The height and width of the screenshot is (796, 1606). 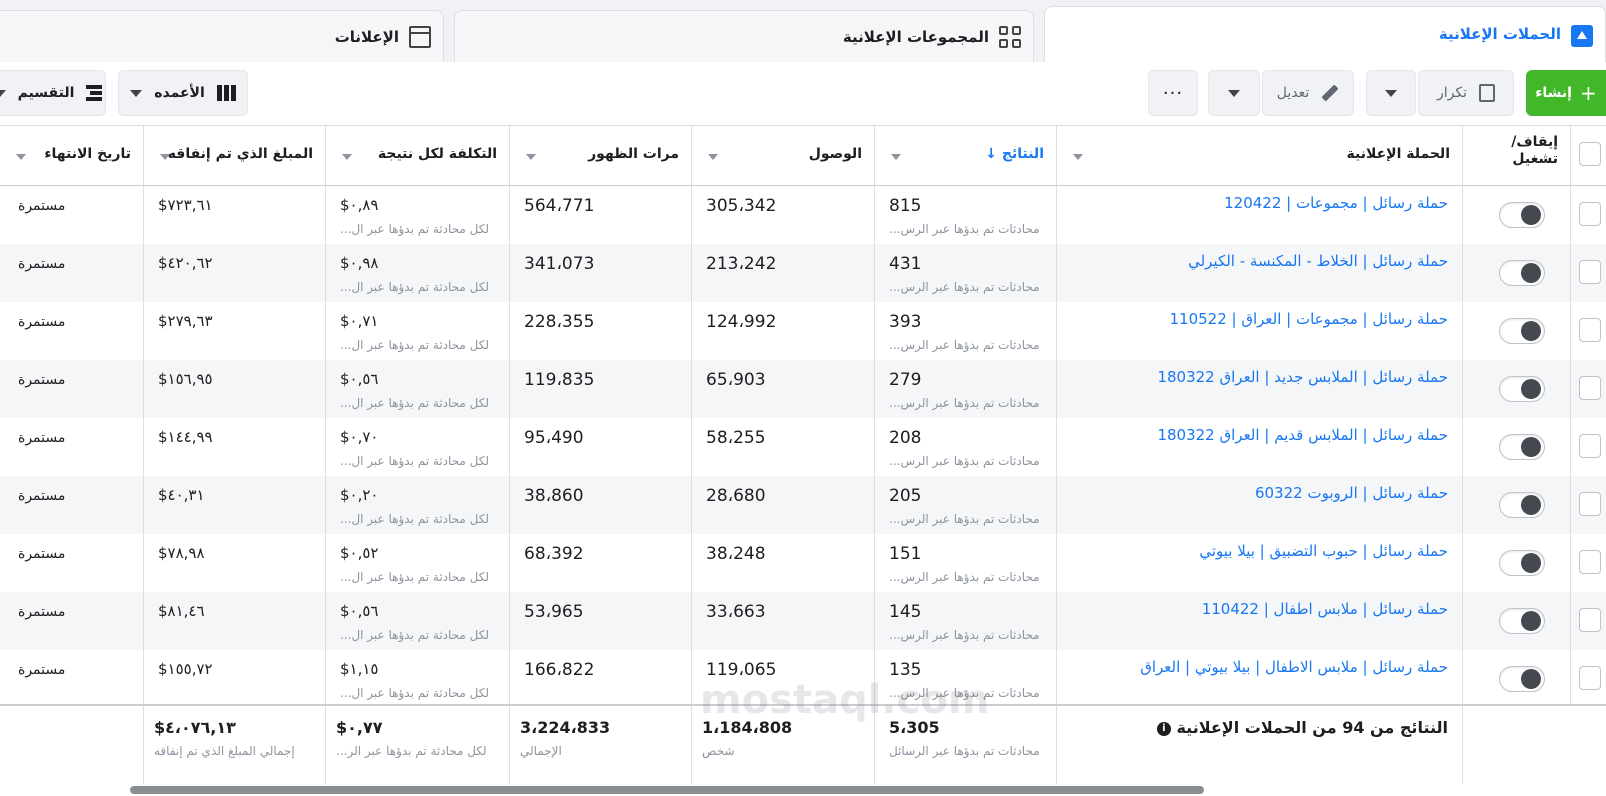 I want to click on reach-value: 305،342, so click(x=741, y=206).